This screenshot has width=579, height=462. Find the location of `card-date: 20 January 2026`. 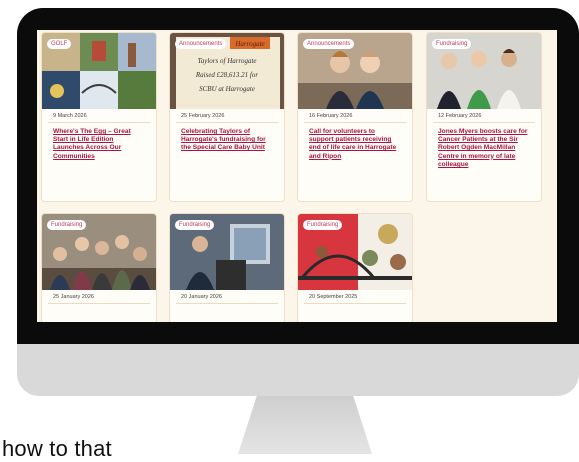

card-date: 20 January 2026 is located at coordinates (227, 297).